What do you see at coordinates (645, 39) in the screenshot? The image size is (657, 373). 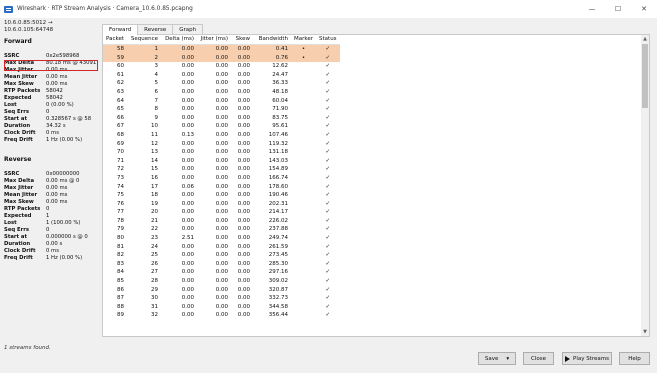 I see `scroll-up-arrow-icon: ▲` at bounding box center [645, 39].